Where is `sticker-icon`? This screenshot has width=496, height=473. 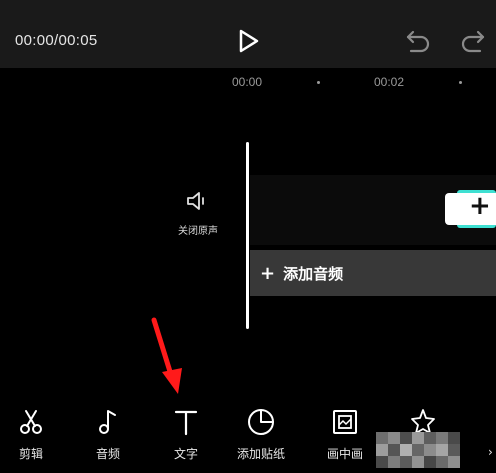 sticker-icon is located at coordinates (261, 422).